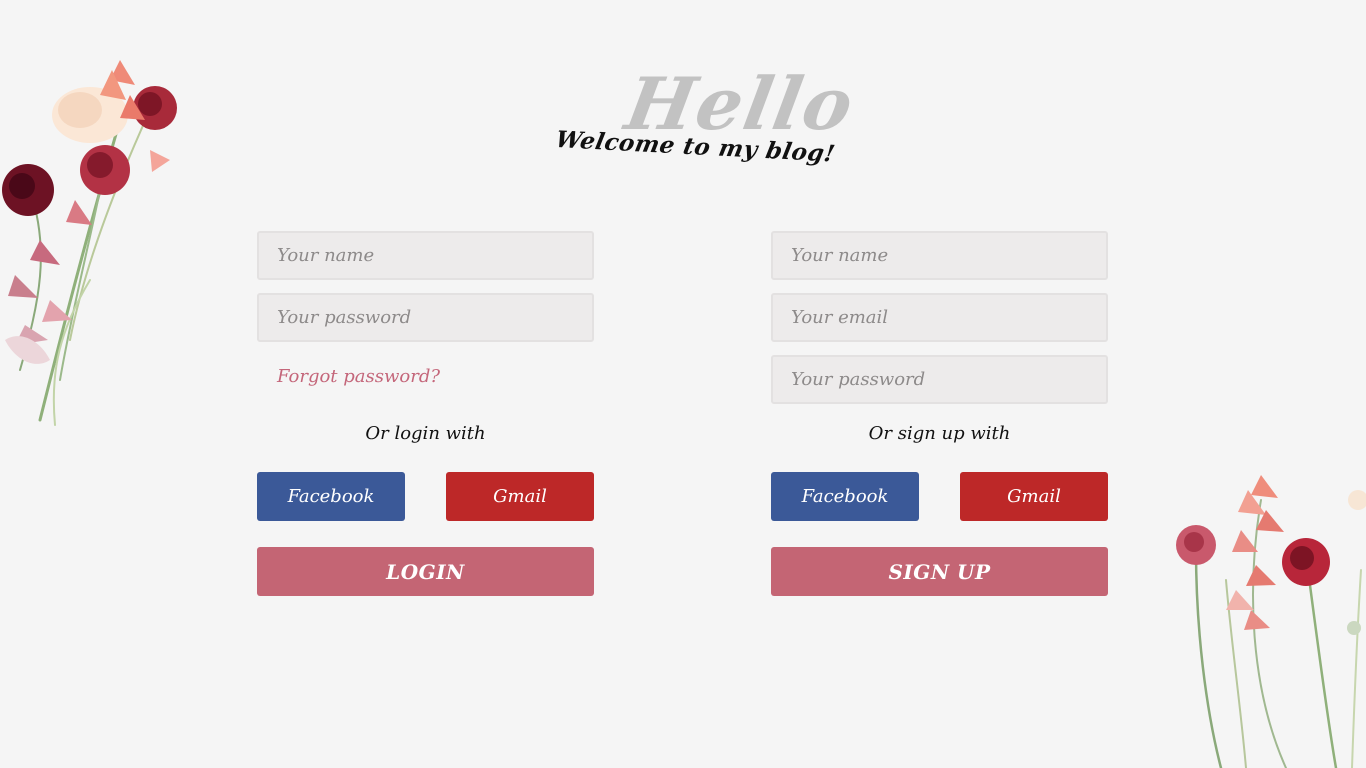 This screenshot has width=1366, height=768. Describe the element at coordinates (939, 433) in the screenshot. I see `signup-or-text: Or sign up with` at that location.